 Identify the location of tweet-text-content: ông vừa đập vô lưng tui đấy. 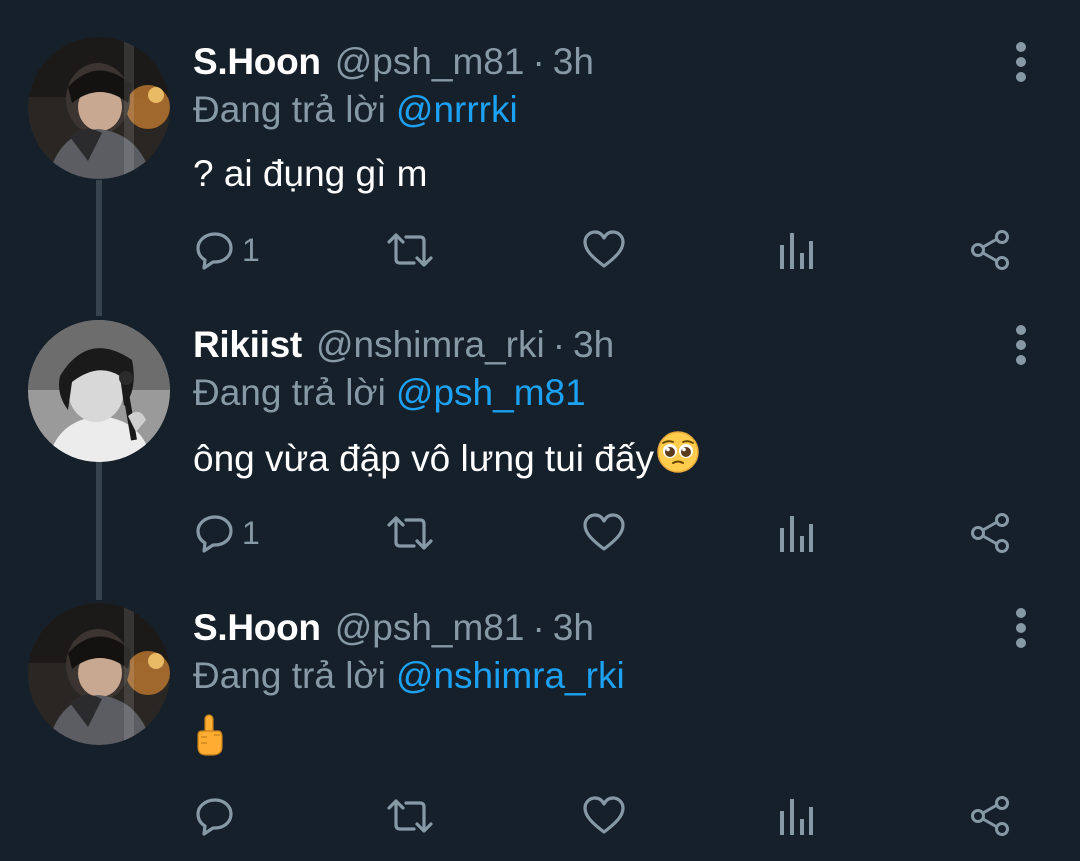
(423, 458).